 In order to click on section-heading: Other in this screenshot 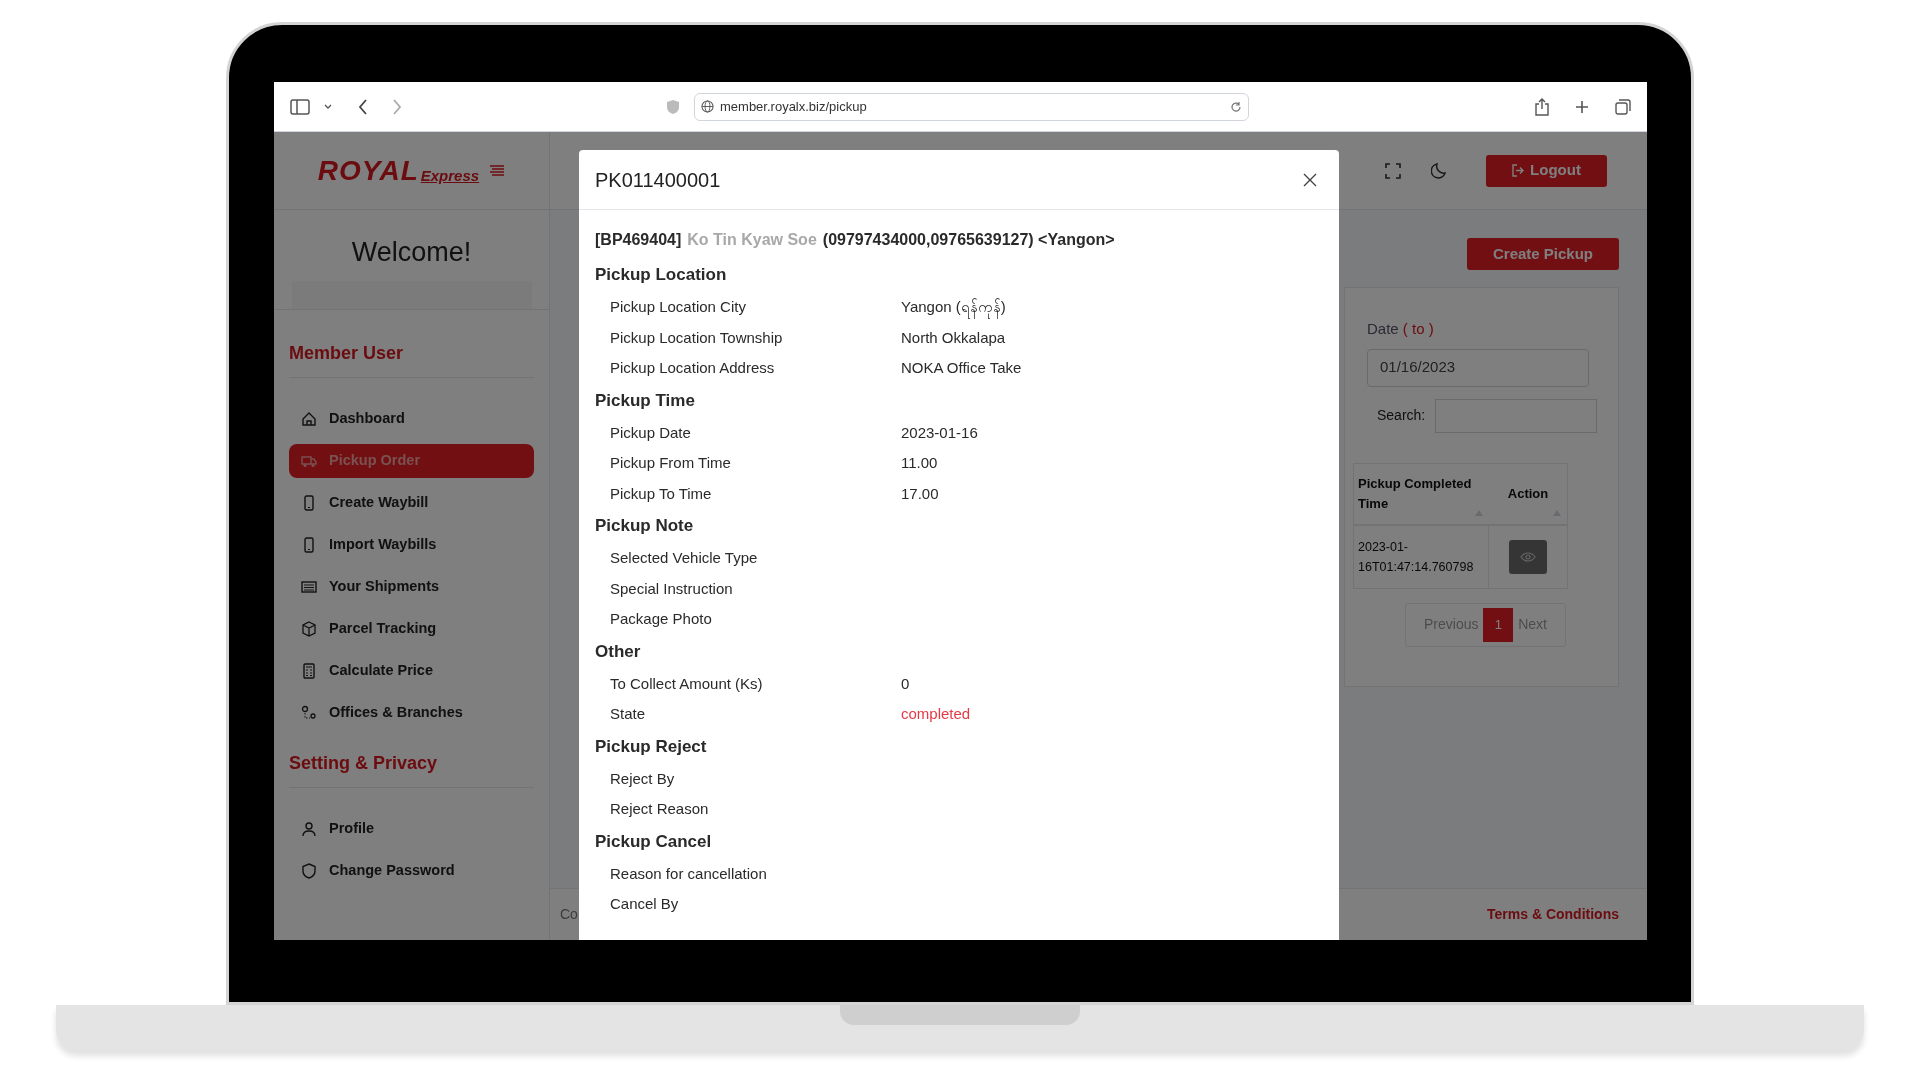, I will do `click(618, 651)`.